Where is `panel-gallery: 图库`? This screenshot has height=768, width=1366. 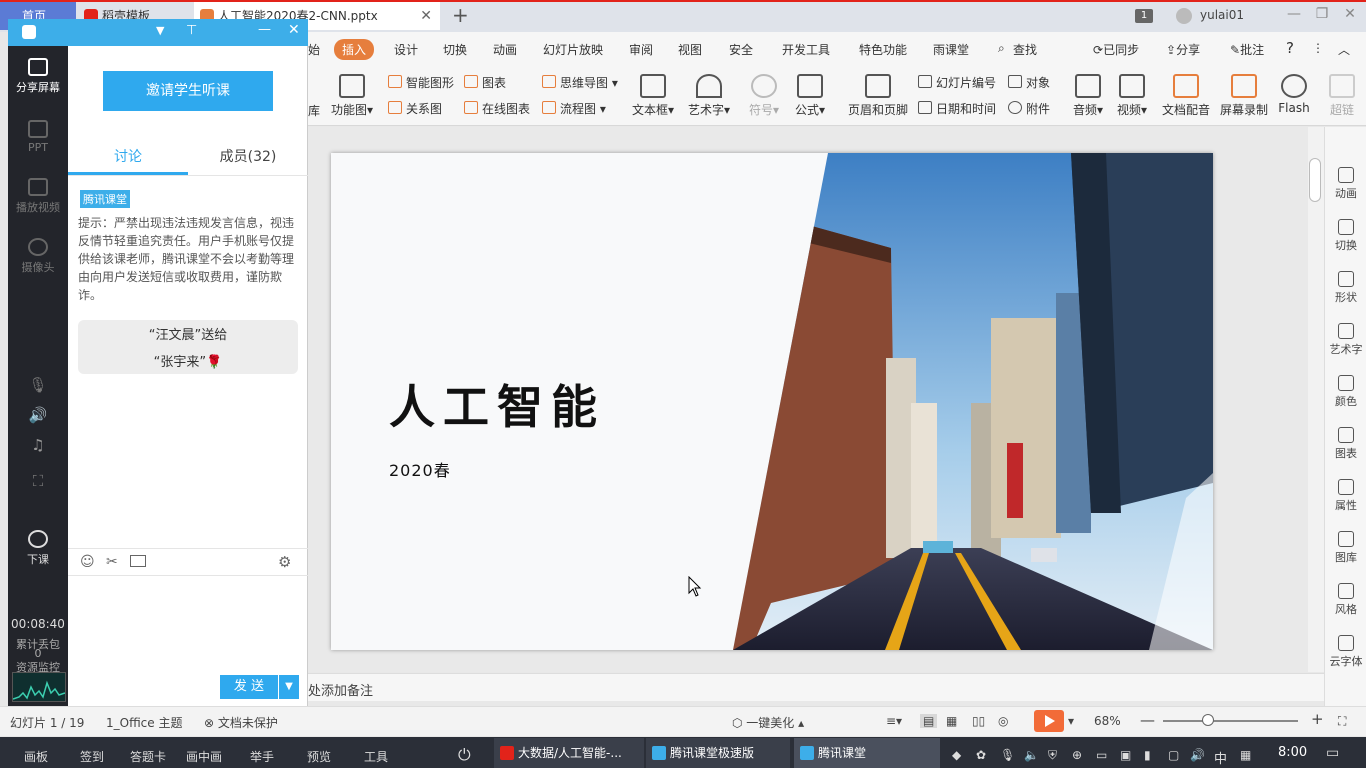
panel-gallery: 图库 is located at coordinates (1345, 548).